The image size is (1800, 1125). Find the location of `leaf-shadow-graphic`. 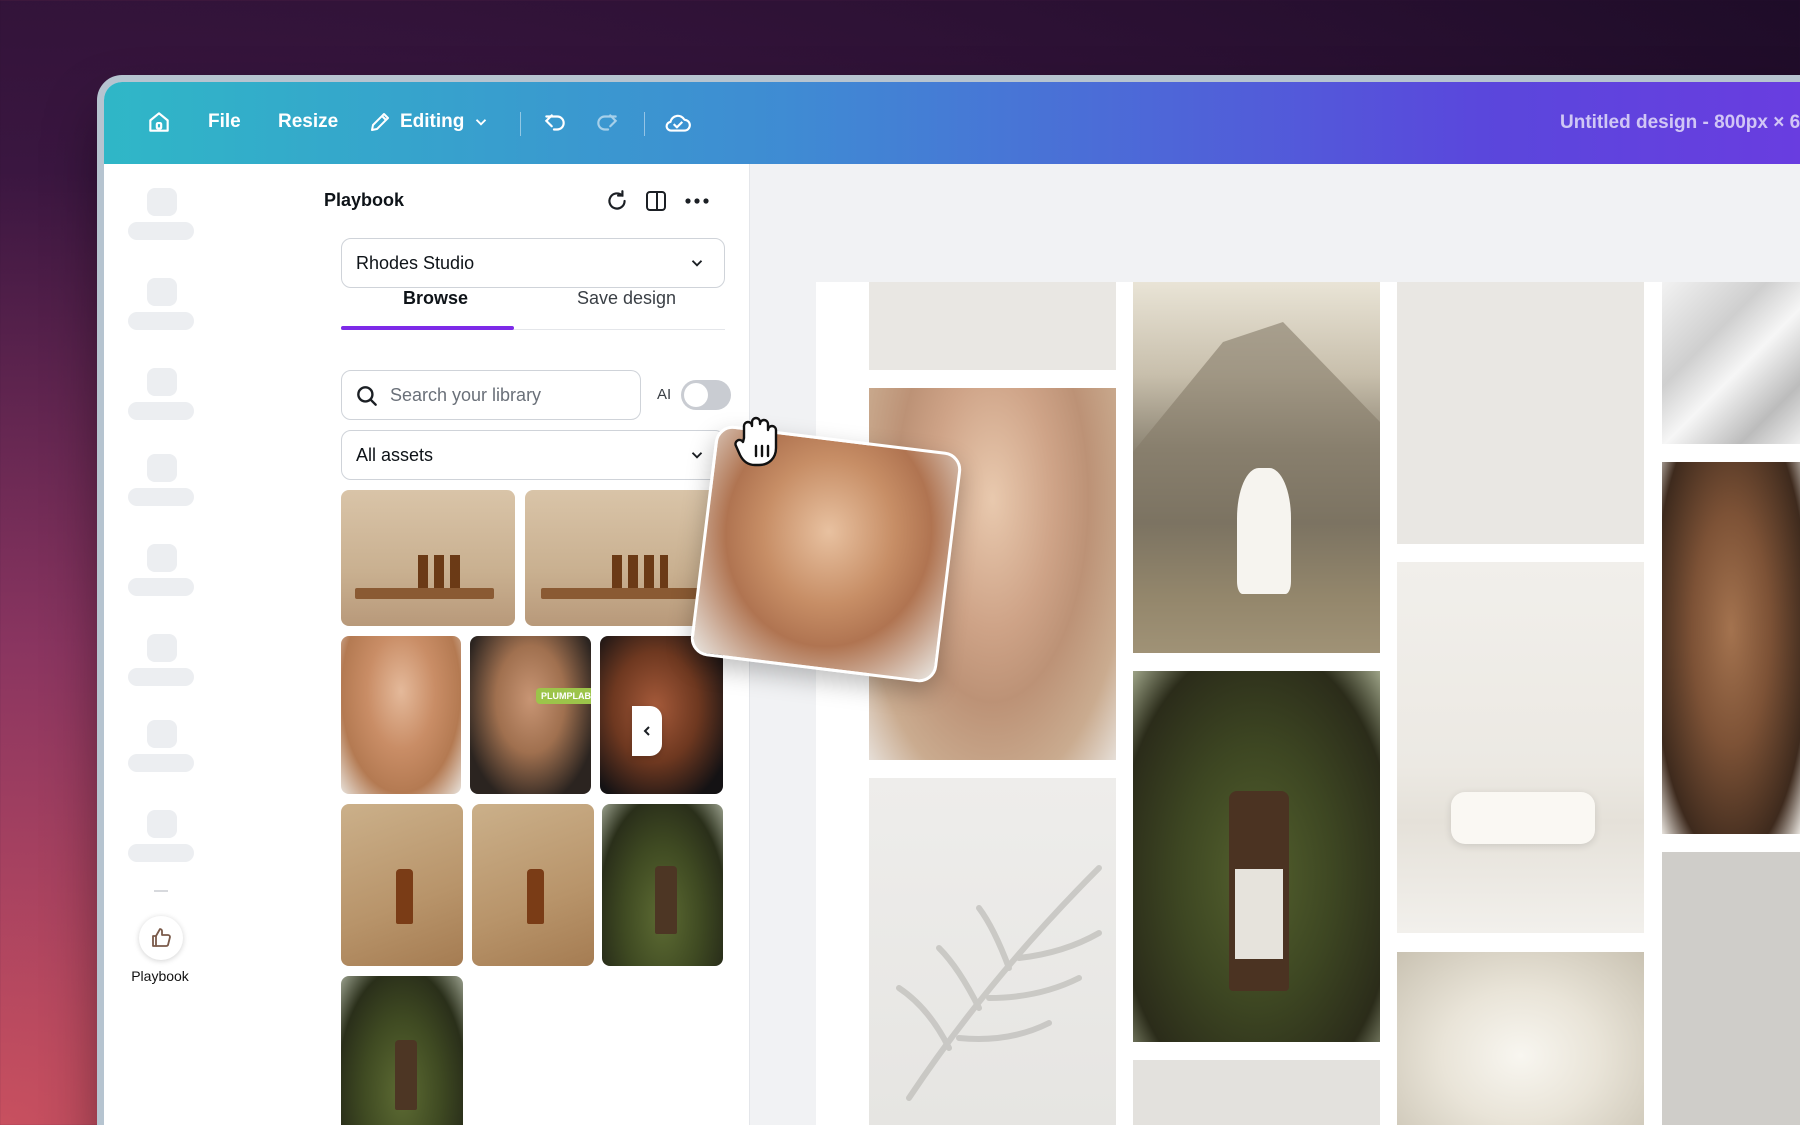

leaf-shadow-graphic is located at coordinates (999, 983).